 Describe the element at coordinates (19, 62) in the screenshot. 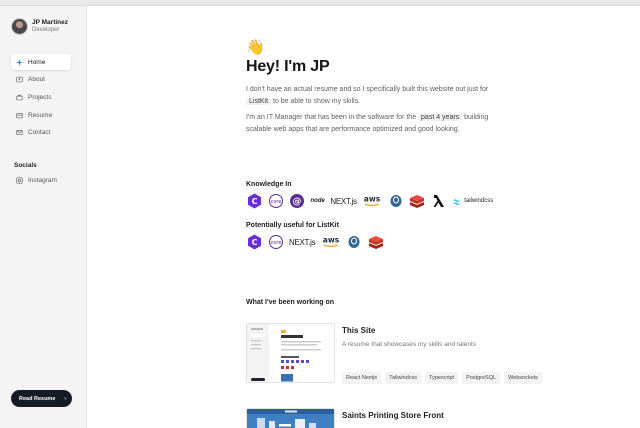

I see `sparkle-icon` at that location.